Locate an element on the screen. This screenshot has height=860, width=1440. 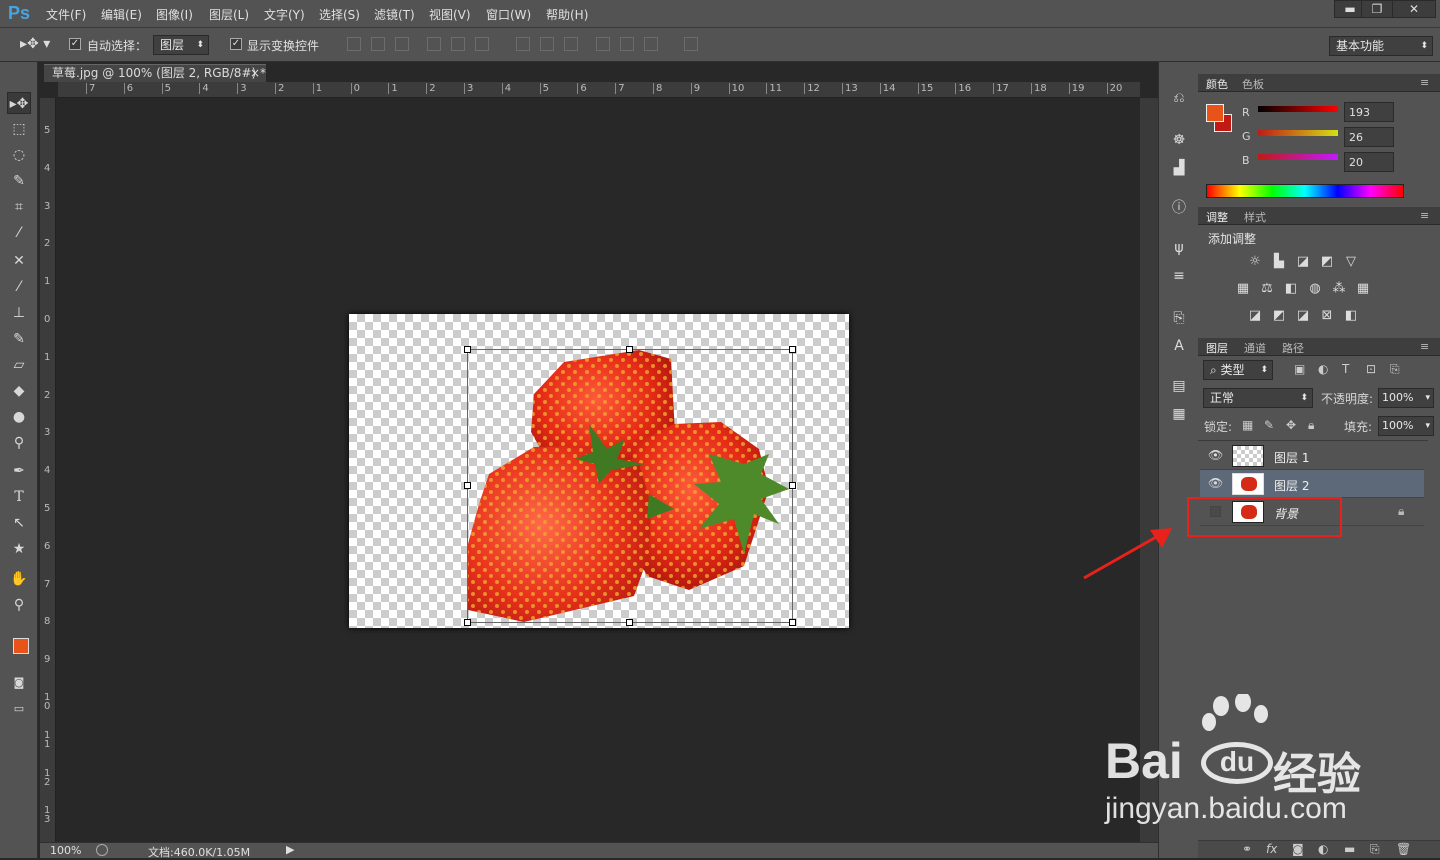
lasso-tool-icon: ◌ is located at coordinates (19, 155).